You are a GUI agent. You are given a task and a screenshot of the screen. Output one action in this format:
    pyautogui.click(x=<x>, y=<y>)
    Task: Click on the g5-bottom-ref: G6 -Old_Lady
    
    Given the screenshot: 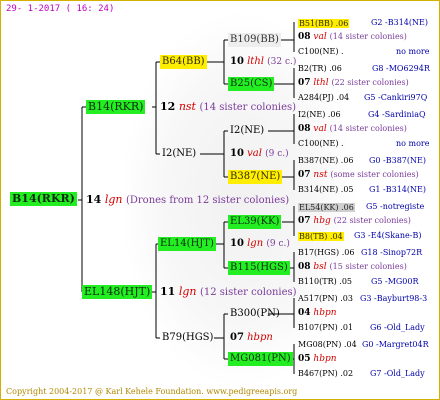 What is the action you would take?
    pyautogui.click(x=397, y=327)
    